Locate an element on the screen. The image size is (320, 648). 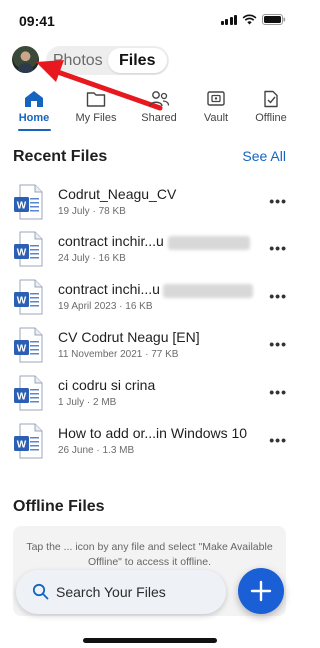
home-icon is located at coordinates (34, 99).